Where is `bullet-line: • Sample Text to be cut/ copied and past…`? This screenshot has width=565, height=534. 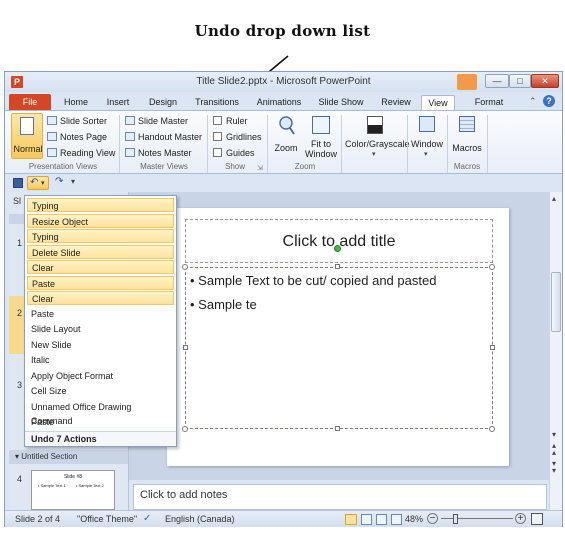
bullet-line: • Sample Text to be cut/ copied and past… is located at coordinates (313, 280).